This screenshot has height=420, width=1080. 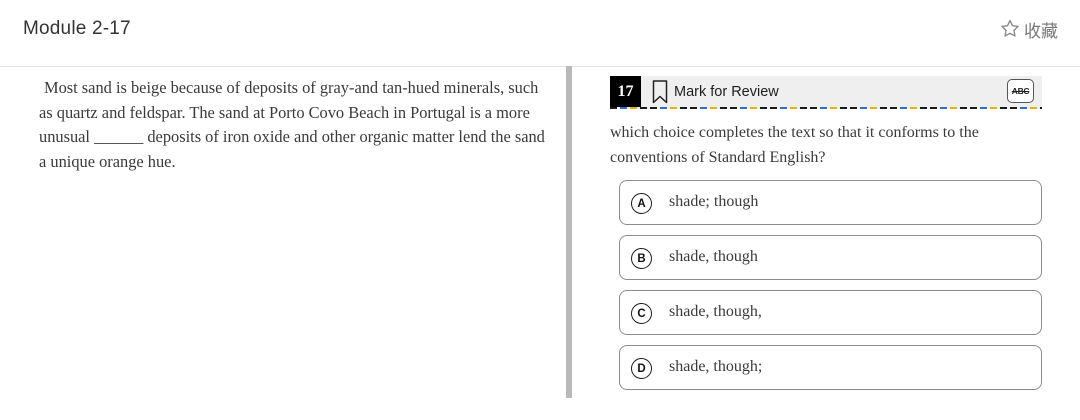 What do you see at coordinates (641, 258) in the screenshot?
I see `choice-letter-badge: B` at bounding box center [641, 258].